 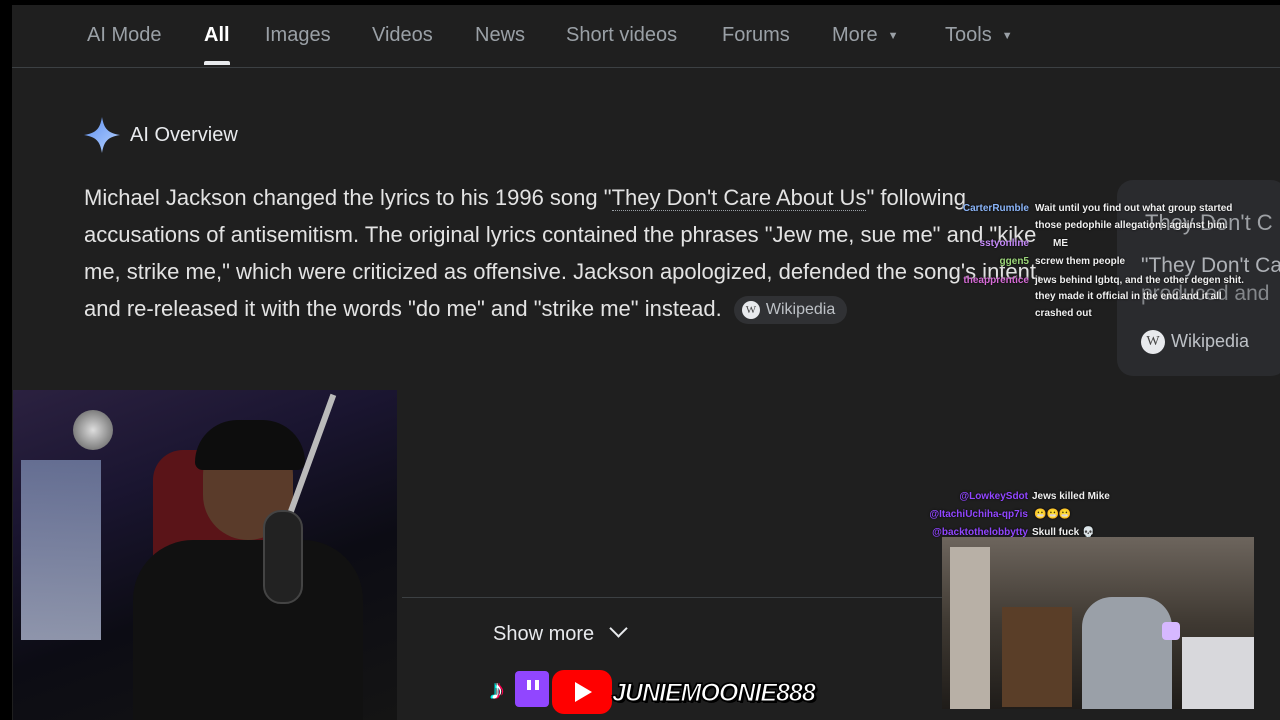 I want to click on webcam-monitor, so click(x=61, y=550).